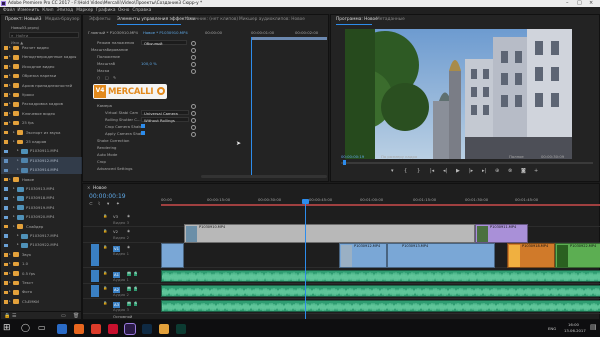 The image size is (600, 337). I want to click on clip-v1-p1030913: P1030913.MP4, so click(441, 255).